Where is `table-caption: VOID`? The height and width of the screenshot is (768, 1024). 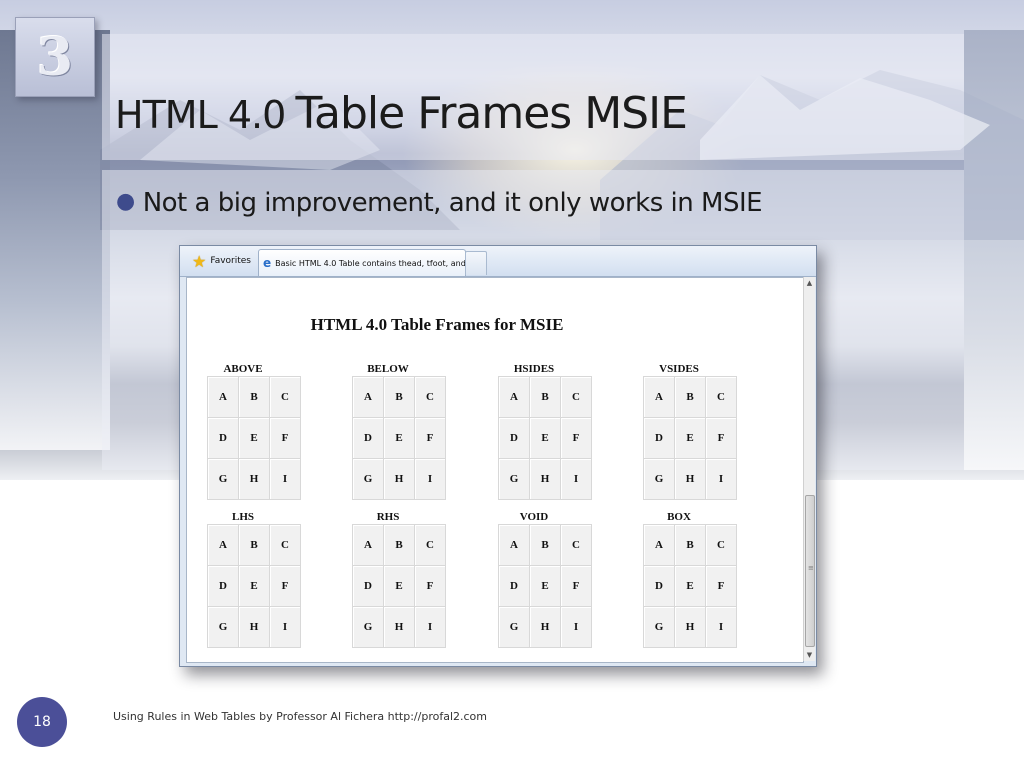
table-caption: VOID is located at coordinates (534, 517).